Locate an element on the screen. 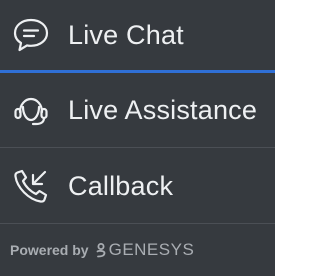 The height and width of the screenshot is (276, 320). option-divider is located at coordinates (137, 147).